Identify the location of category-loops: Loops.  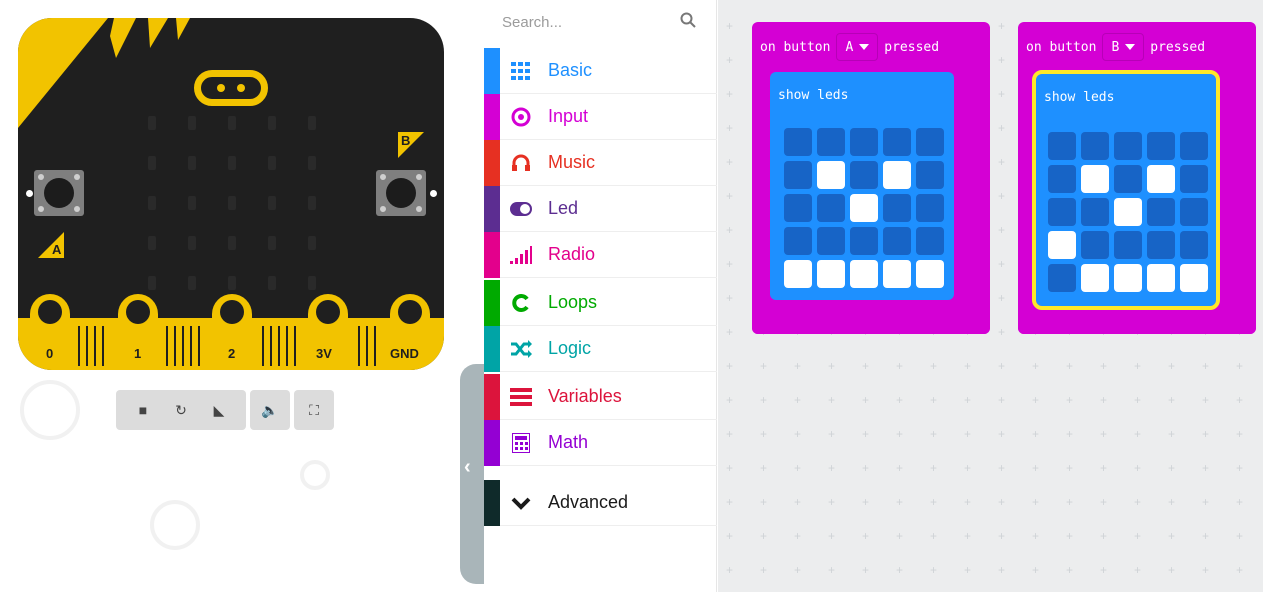
(600, 303).